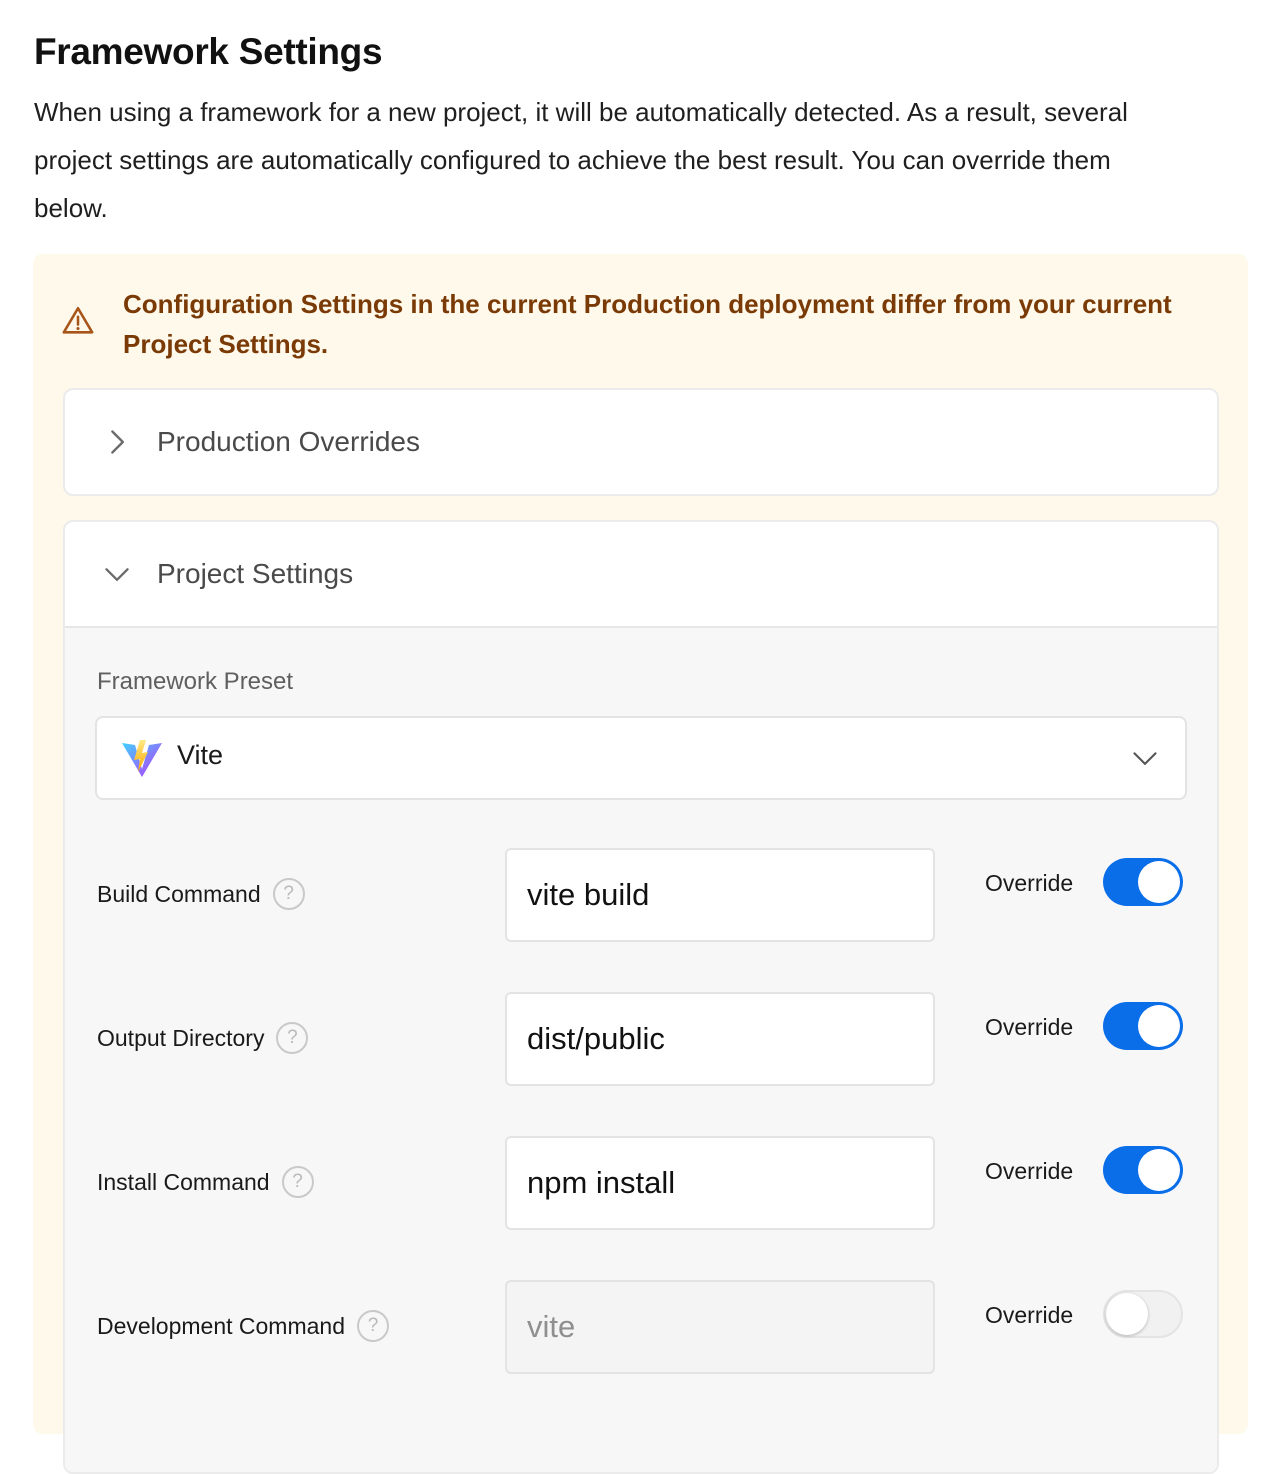 This screenshot has width=1280, height=1474. I want to click on output-directory-label: Output Directory, so click(181, 1037).